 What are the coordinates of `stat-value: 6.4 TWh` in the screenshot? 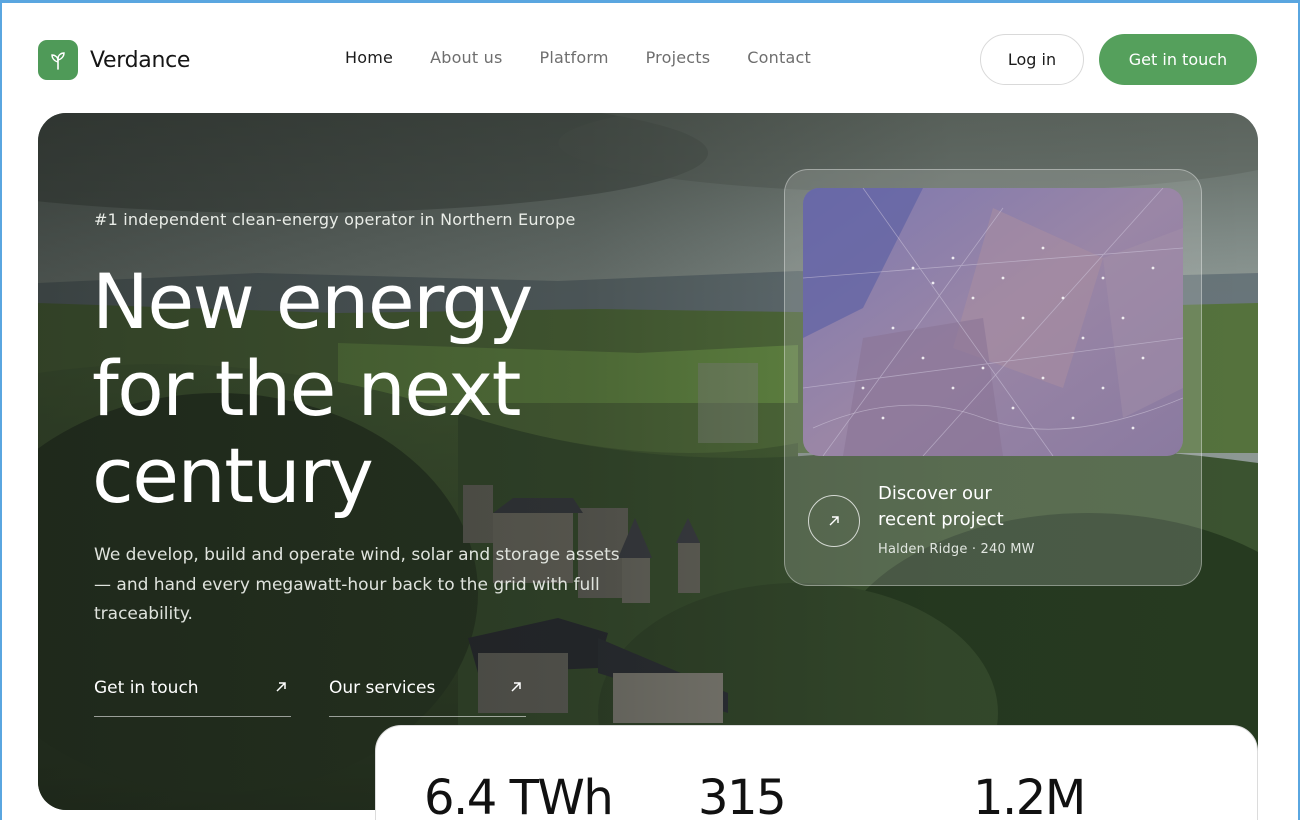 It's located at (519, 795).